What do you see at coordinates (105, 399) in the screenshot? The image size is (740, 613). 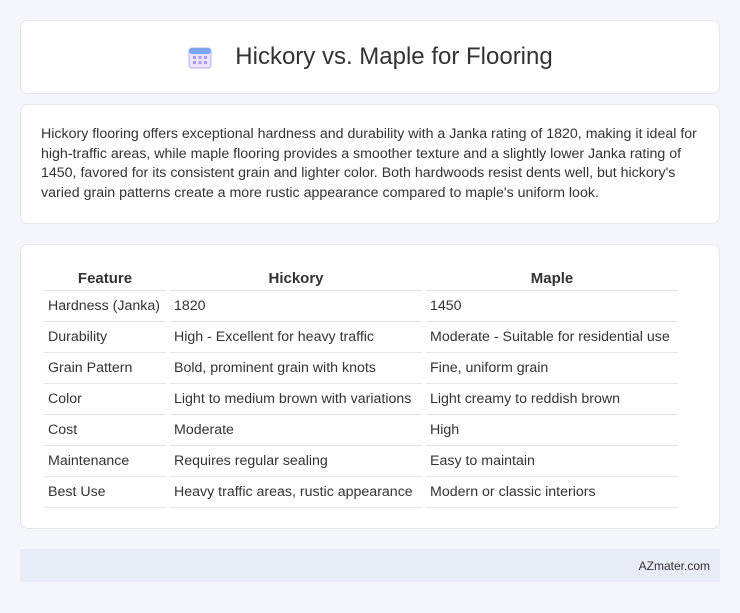 I see `cell-feature: Color` at bounding box center [105, 399].